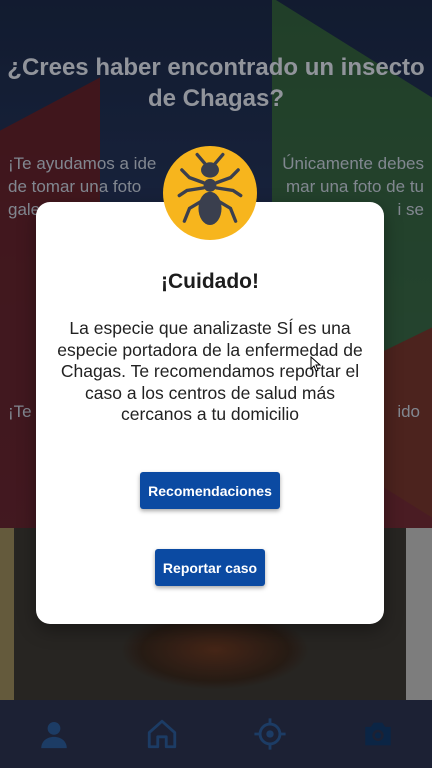 The height and width of the screenshot is (768, 432). Describe the element at coordinates (210, 567) in the screenshot. I see `report-case-button: Reportar caso` at that location.